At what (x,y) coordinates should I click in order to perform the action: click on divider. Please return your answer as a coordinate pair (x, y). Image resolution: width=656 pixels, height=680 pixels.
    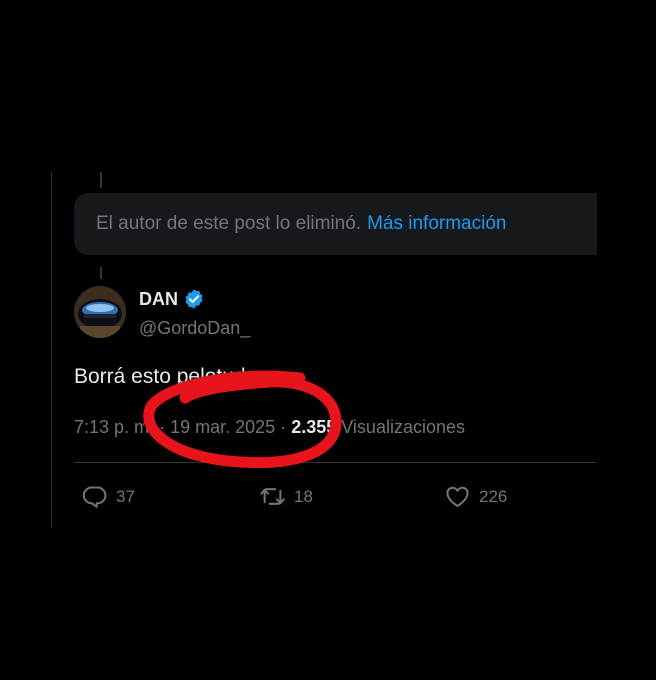
    Looking at the image, I should click on (335, 462).